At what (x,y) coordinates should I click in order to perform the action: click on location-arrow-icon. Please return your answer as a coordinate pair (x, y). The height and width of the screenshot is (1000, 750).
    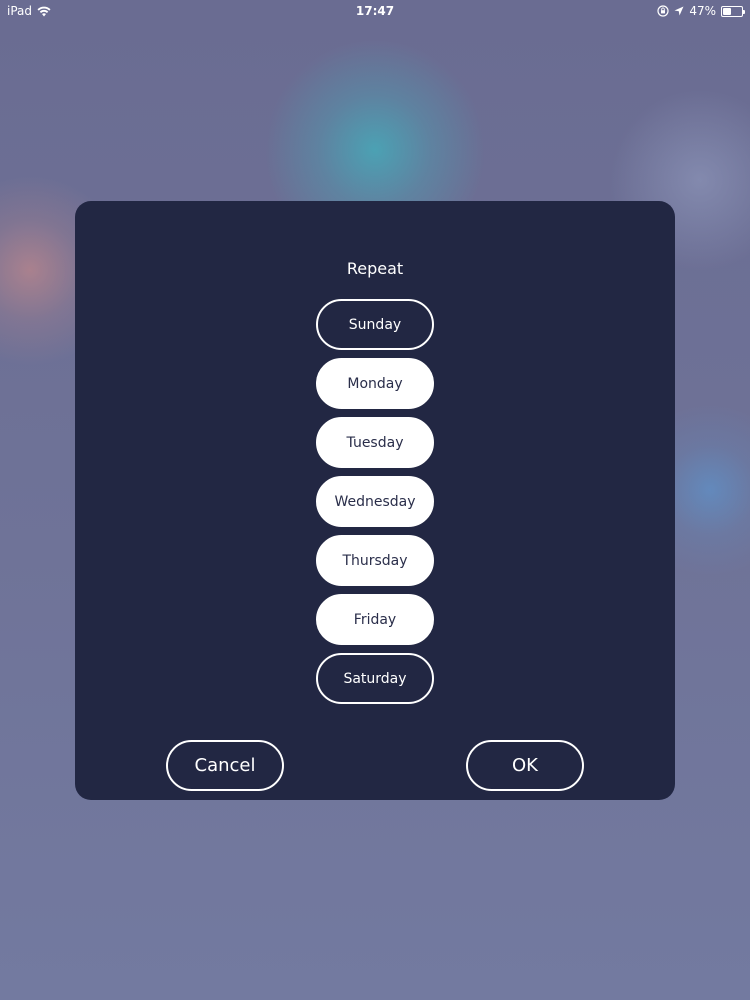
    Looking at the image, I should click on (679, 11).